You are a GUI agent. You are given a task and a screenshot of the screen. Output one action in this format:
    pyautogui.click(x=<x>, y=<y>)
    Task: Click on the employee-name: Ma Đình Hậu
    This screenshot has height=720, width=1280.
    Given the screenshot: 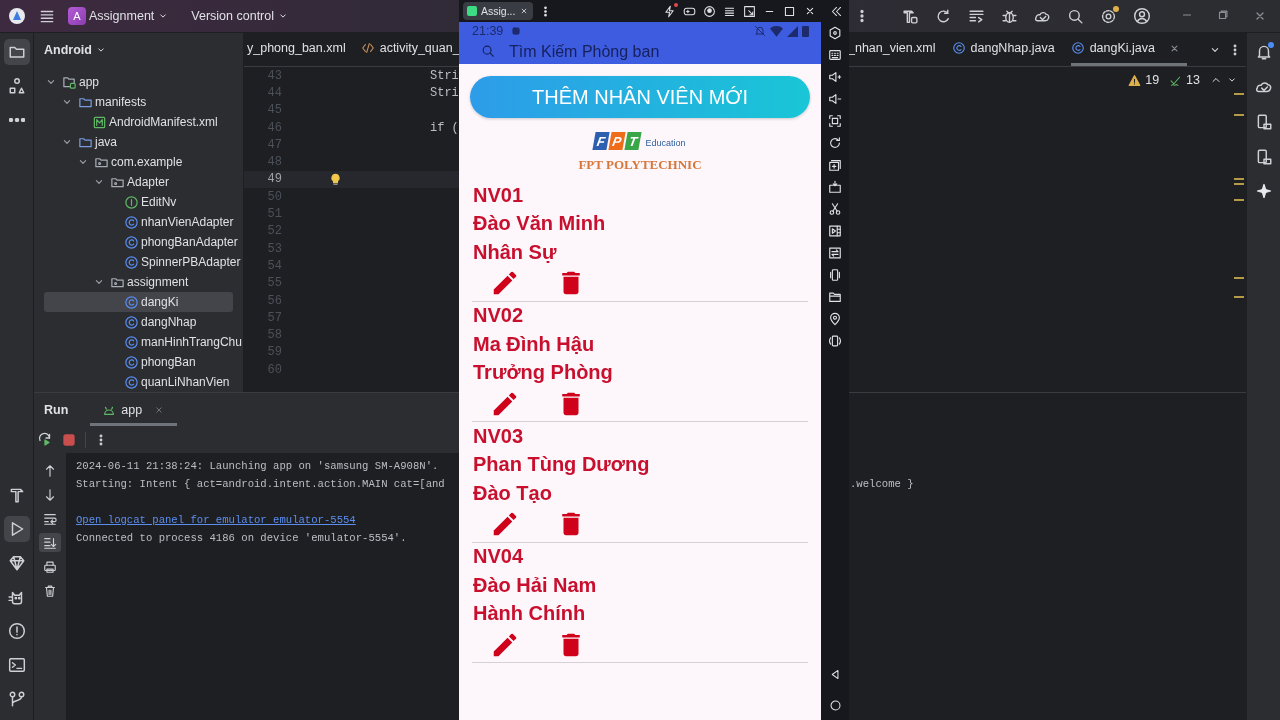 What is the action you would take?
    pyautogui.click(x=534, y=344)
    